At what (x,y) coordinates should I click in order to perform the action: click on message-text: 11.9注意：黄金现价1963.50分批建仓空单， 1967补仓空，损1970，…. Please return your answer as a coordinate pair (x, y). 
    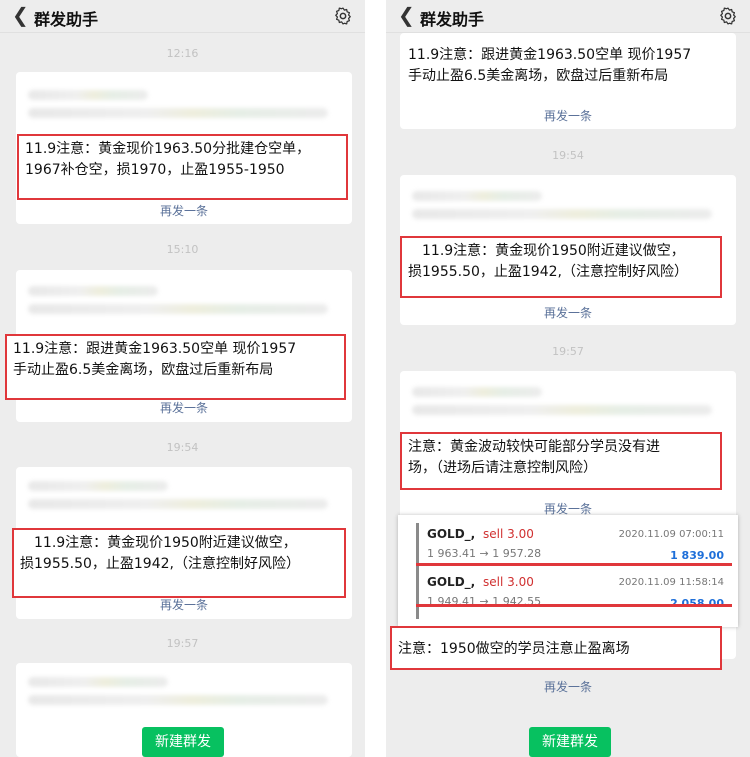
    Looking at the image, I should click on (182, 167).